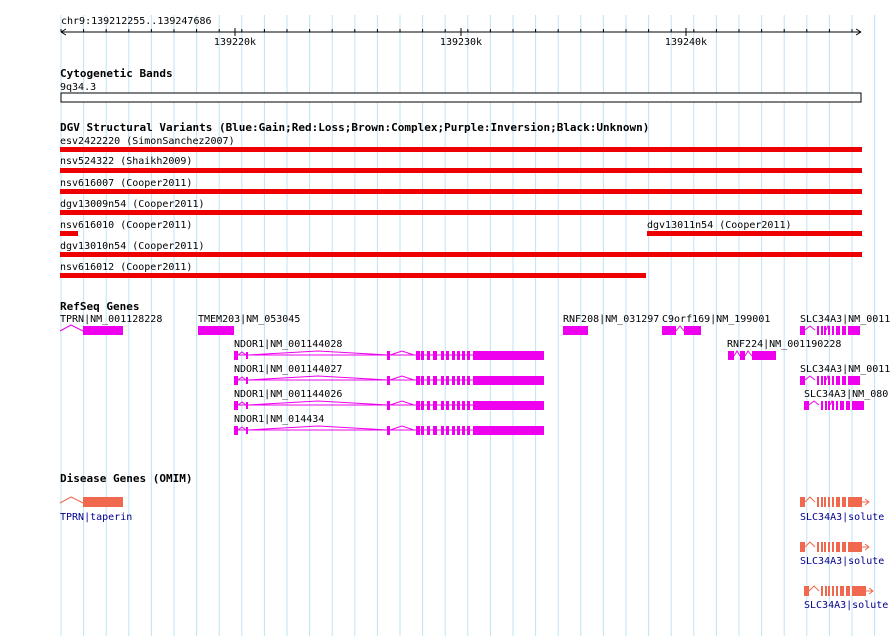 The height and width of the screenshot is (636, 890). I want to click on disease-gene-feature: TPRN|taperin, so click(95, 509).